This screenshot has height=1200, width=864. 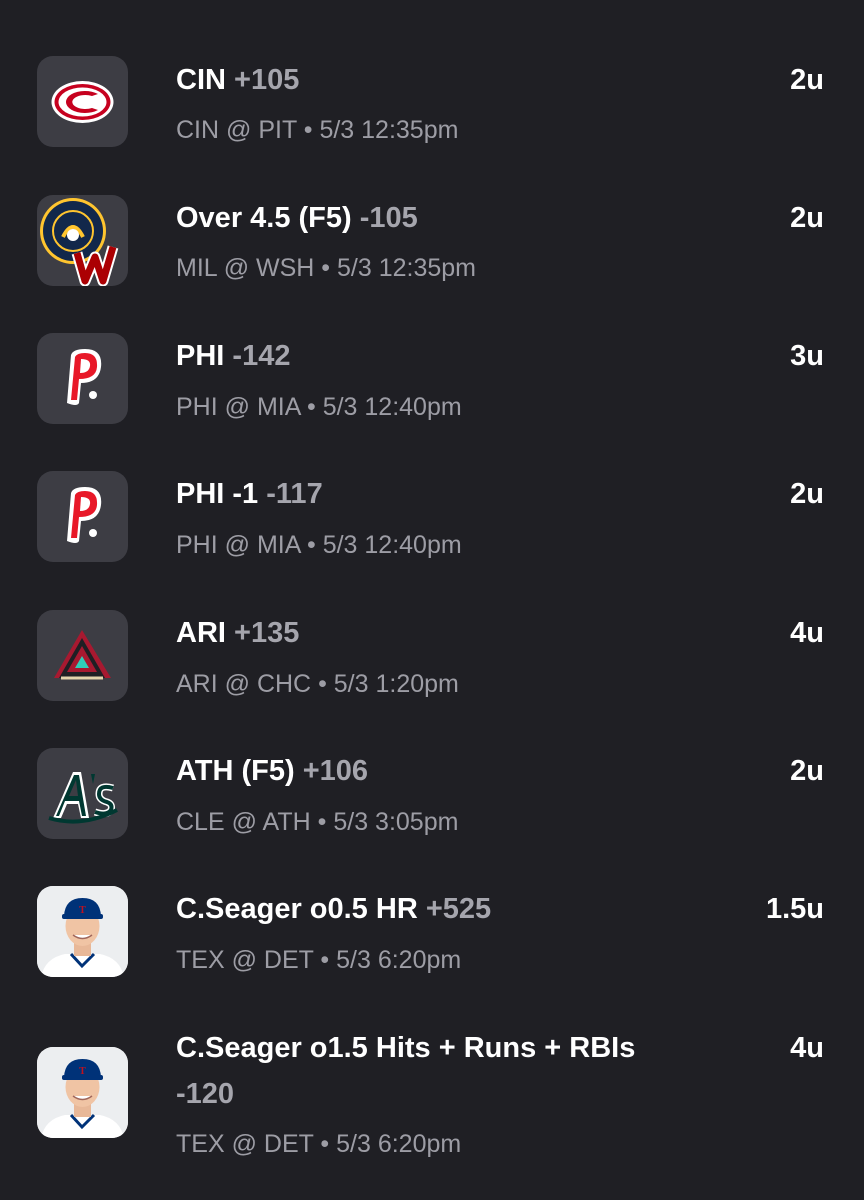 What do you see at coordinates (200, 356) in the screenshot?
I see `pick-label: PHI` at bounding box center [200, 356].